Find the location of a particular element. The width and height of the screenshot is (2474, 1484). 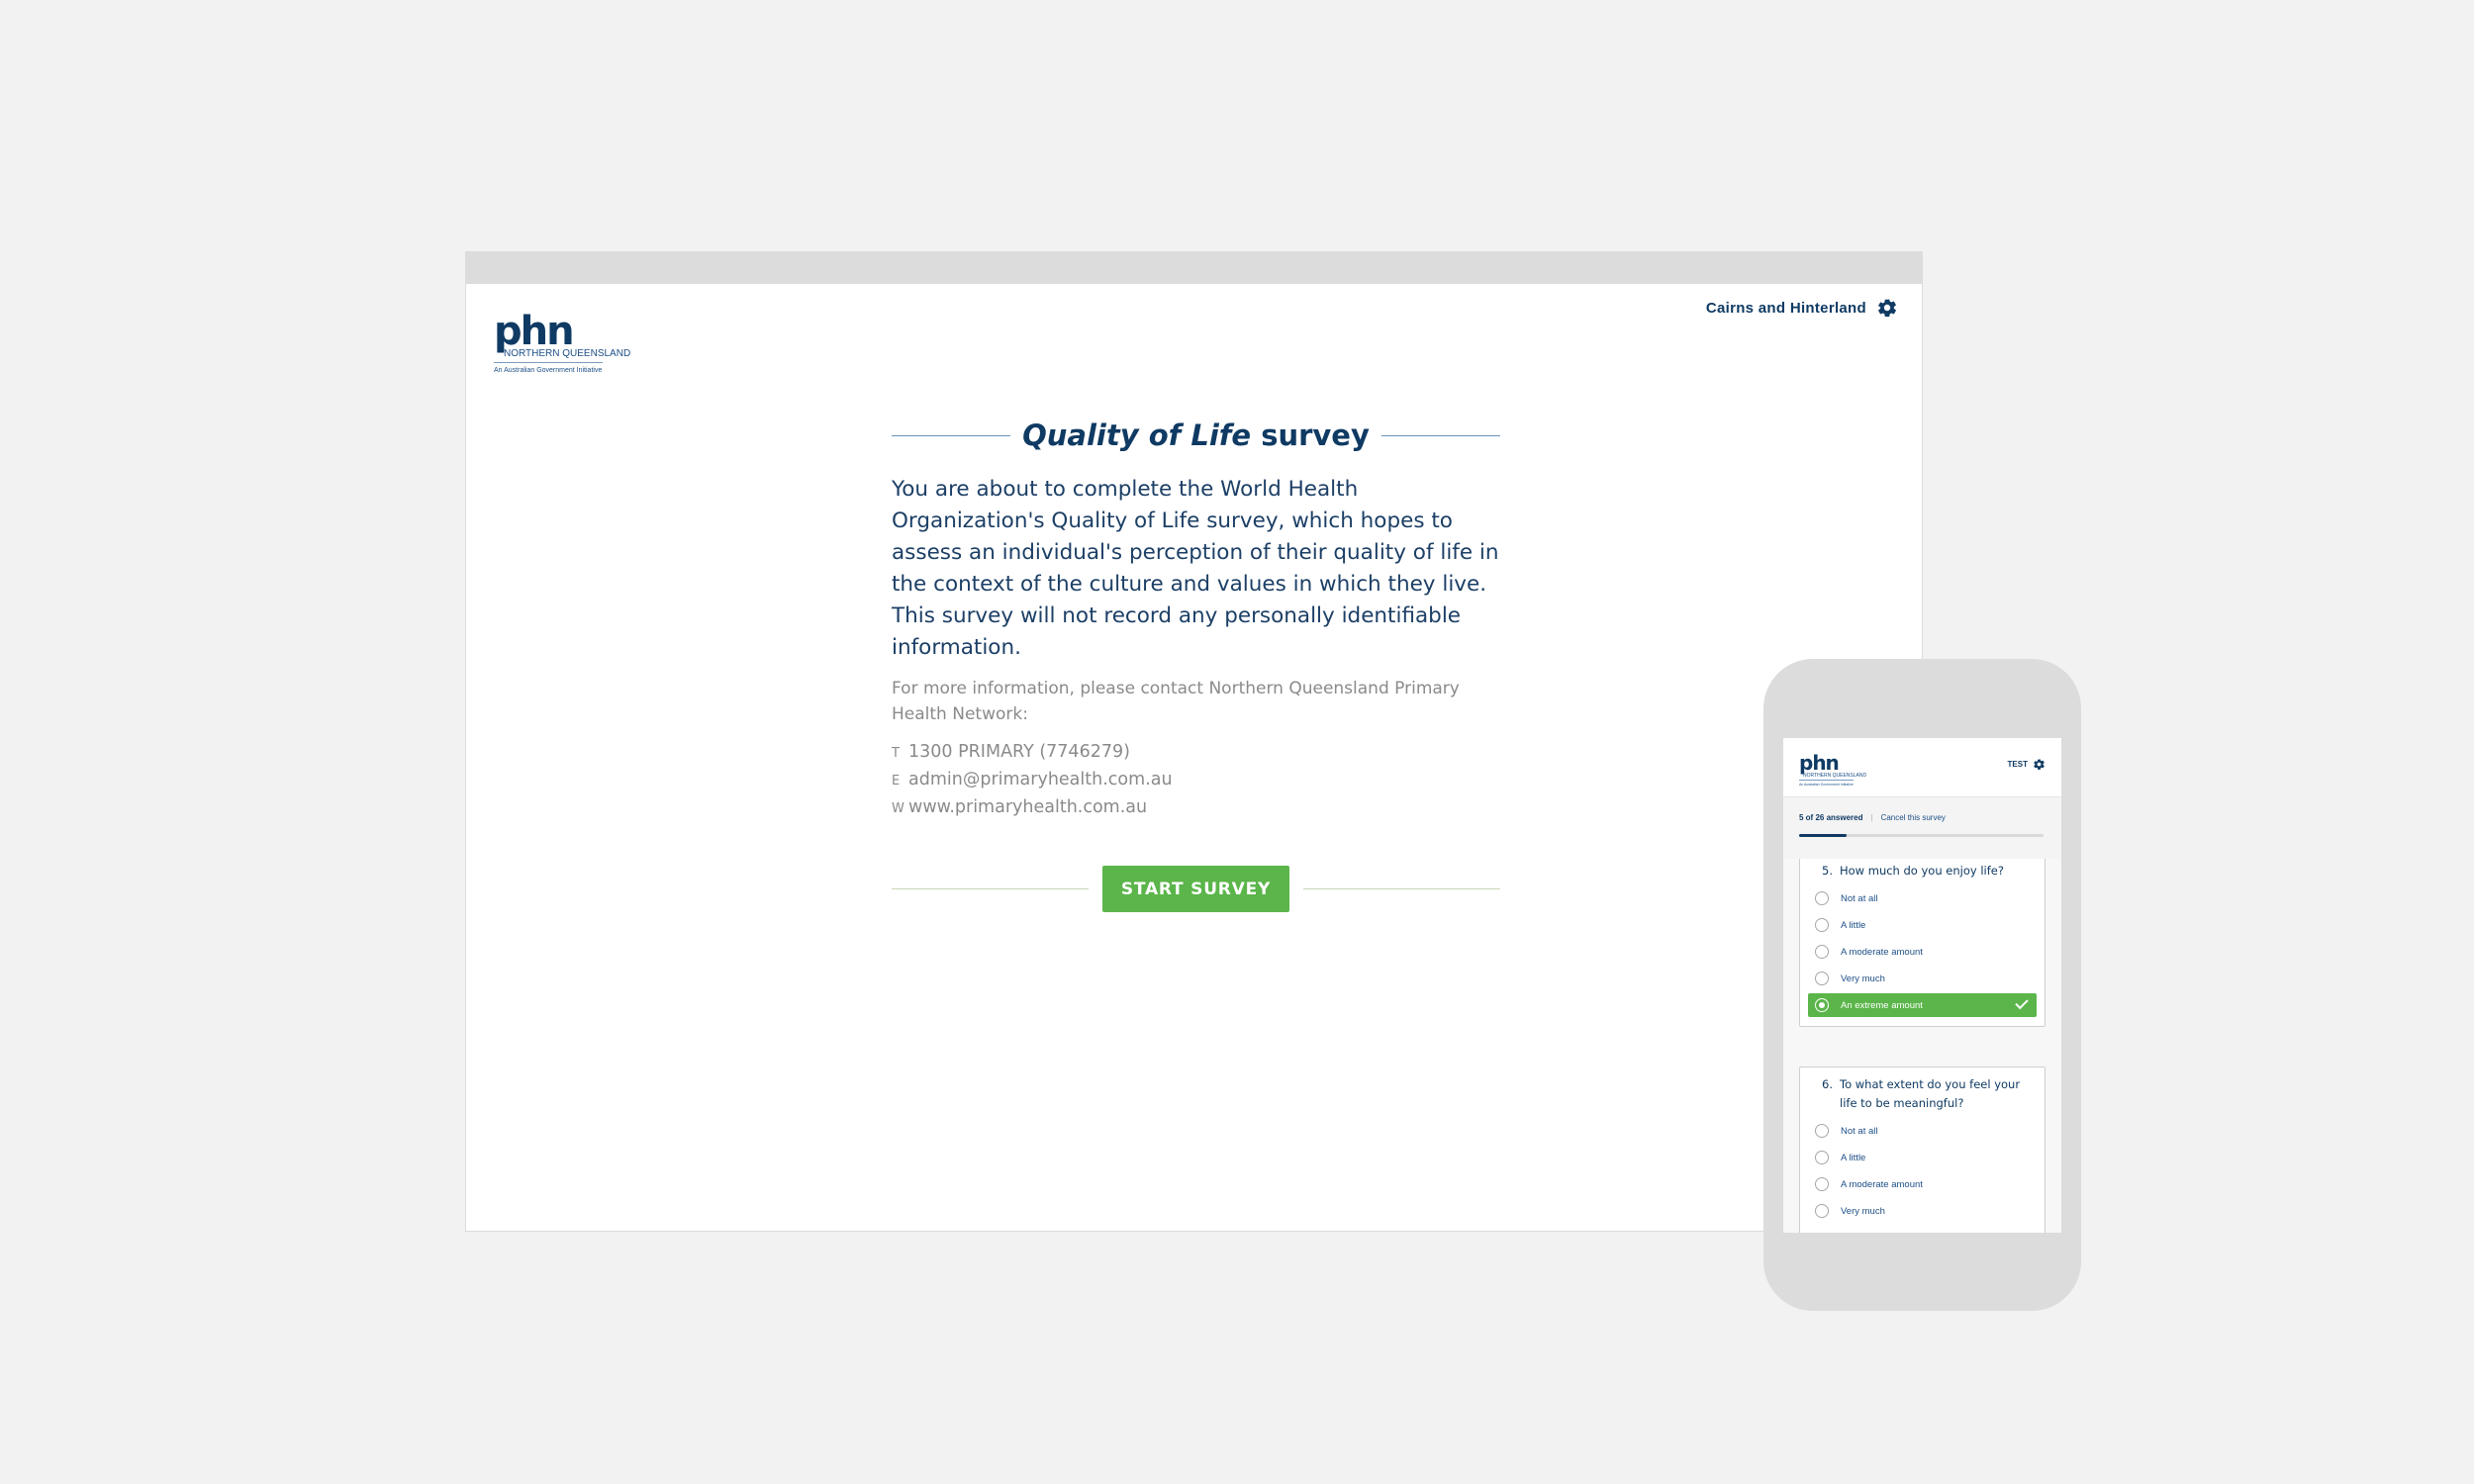

contact-website-key: W is located at coordinates (898, 808).